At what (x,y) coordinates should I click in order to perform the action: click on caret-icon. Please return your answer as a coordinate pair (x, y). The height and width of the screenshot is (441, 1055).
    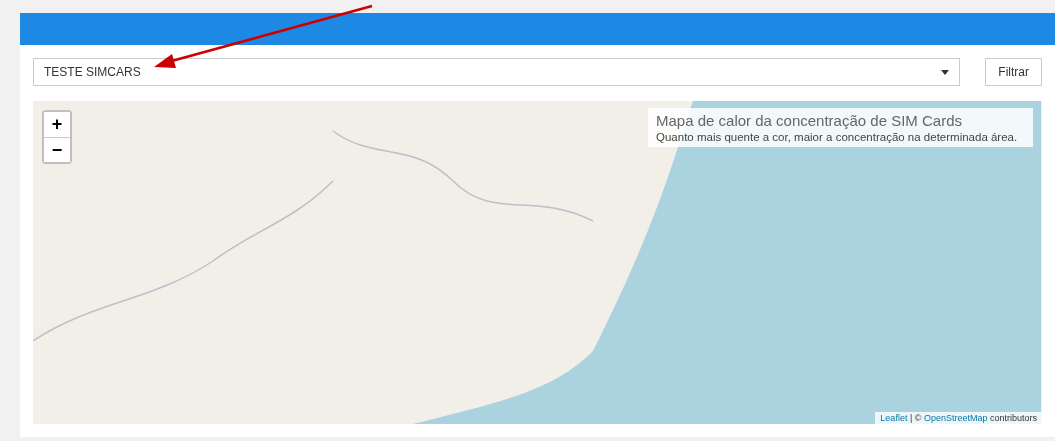
    Looking at the image, I should click on (945, 72).